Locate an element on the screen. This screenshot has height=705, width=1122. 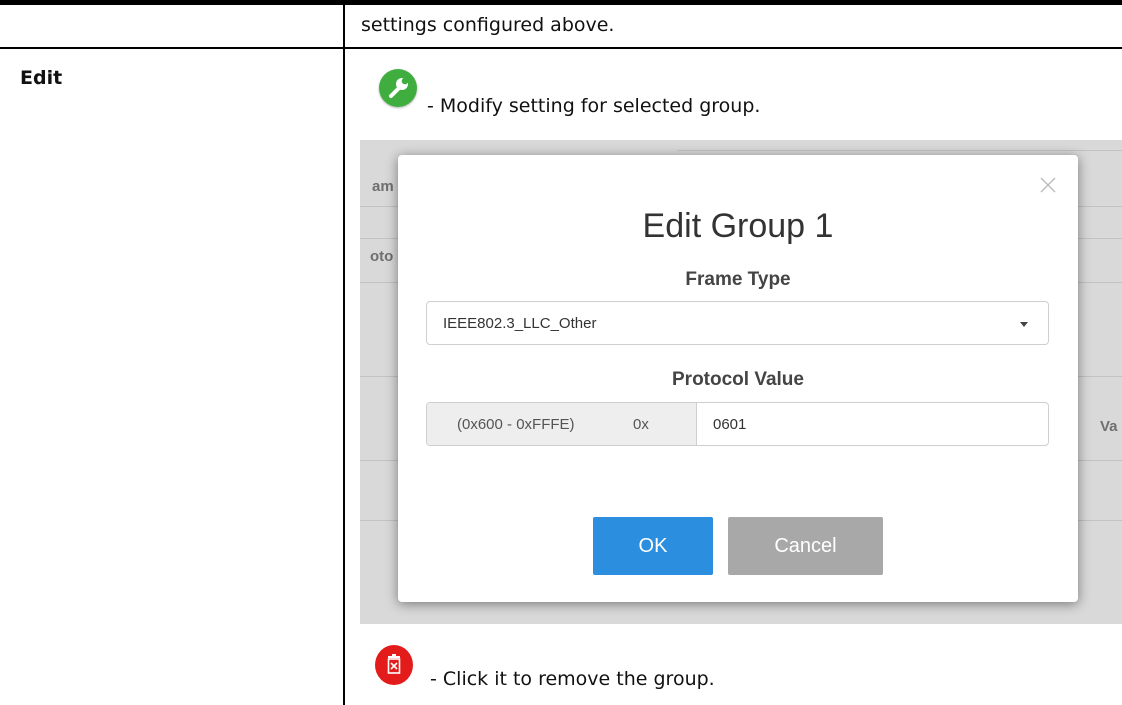
wrench-icon is located at coordinates (398, 88).